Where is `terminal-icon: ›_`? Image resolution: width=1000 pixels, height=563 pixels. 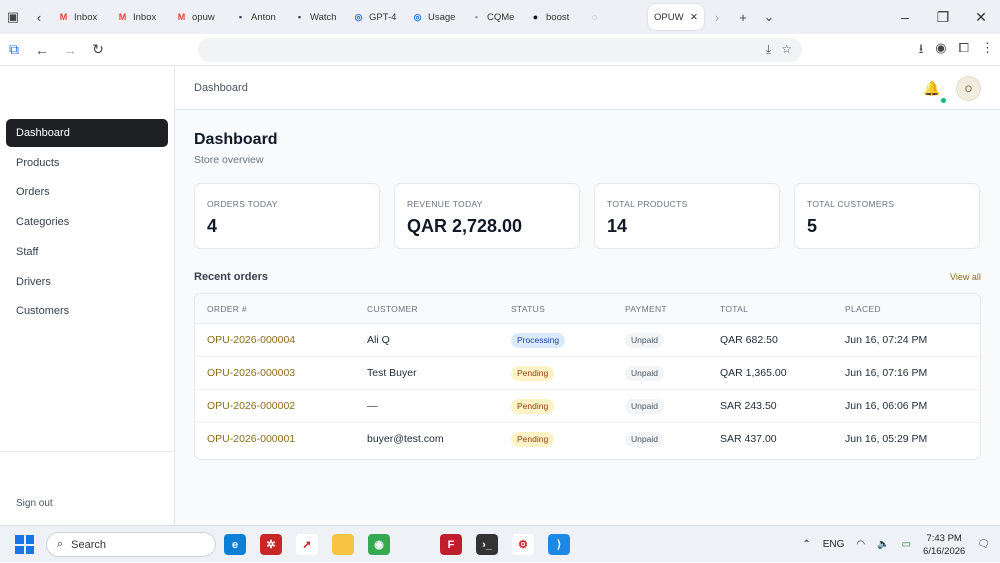
terminal-icon: ›_ is located at coordinates (487, 544).